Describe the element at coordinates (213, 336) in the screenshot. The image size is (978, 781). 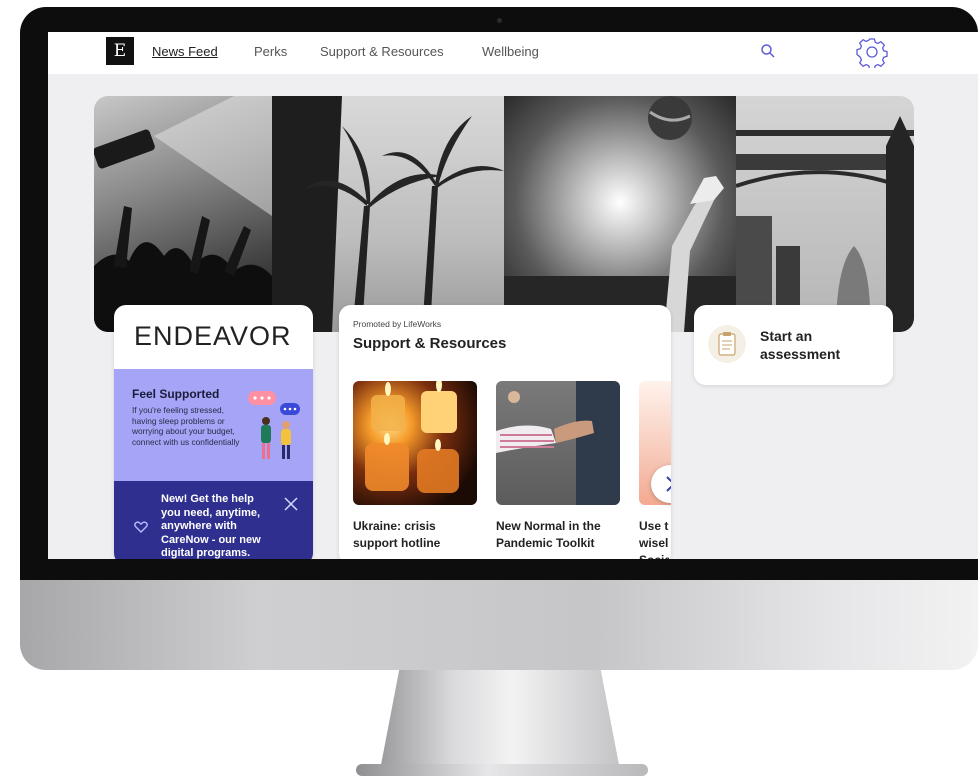
I see `endeavor-title: ENDEAVOR` at that location.